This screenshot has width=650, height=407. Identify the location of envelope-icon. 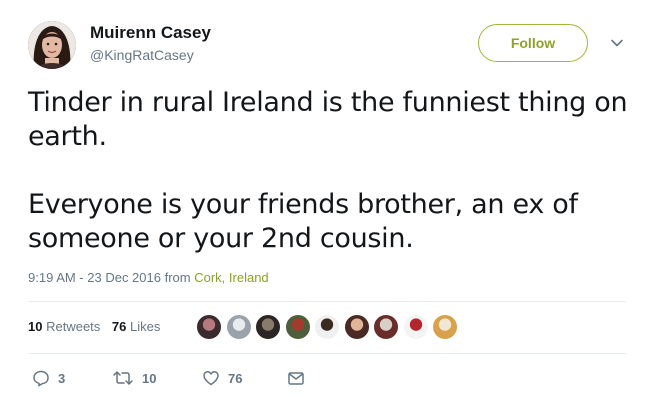
(296, 378).